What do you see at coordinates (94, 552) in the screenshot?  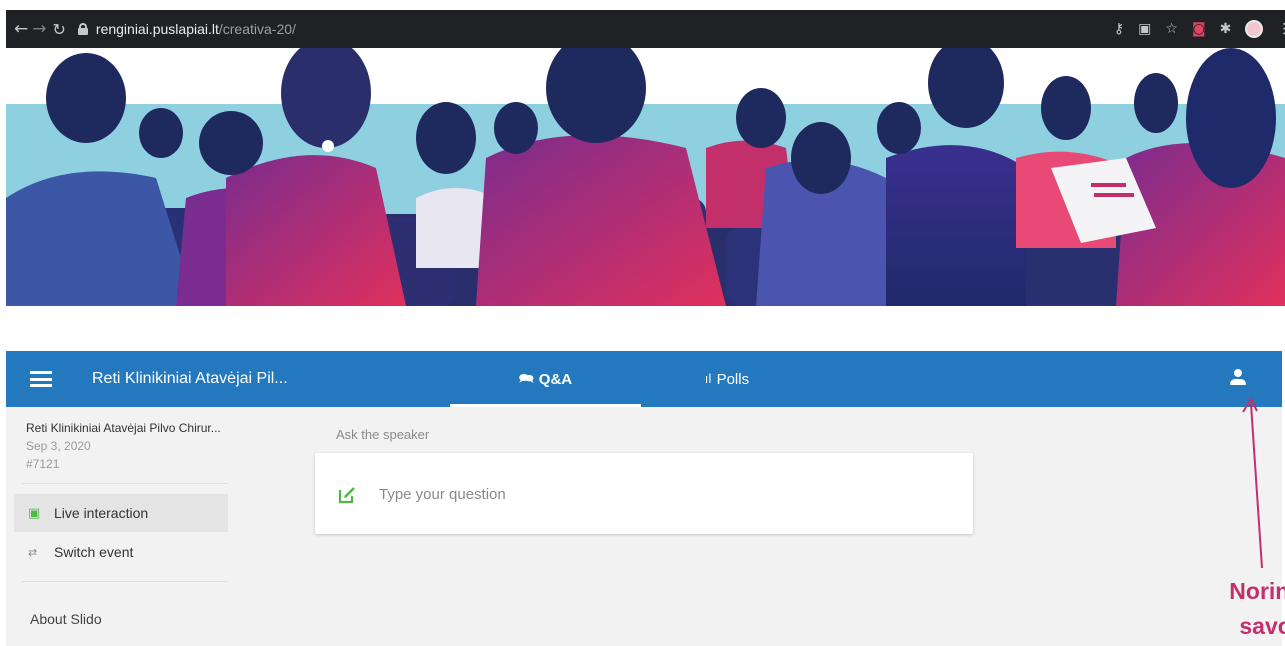 I see `sidebar-item-label: Switch event` at bounding box center [94, 552].